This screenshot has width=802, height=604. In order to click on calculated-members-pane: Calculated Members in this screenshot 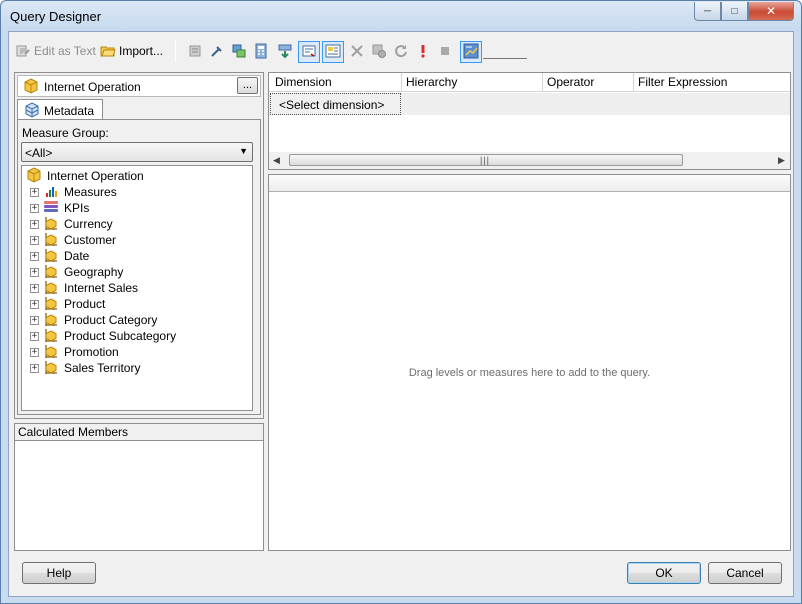, I will do `click(139, 487)`.